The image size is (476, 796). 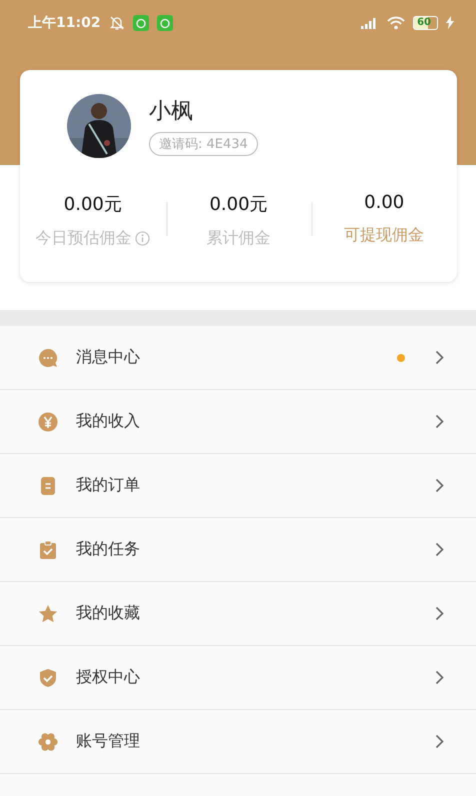 What do you see at coordinates (48, 486) in the screenshot?
I see `clipboard-icon` at bounding box center [48, 486].